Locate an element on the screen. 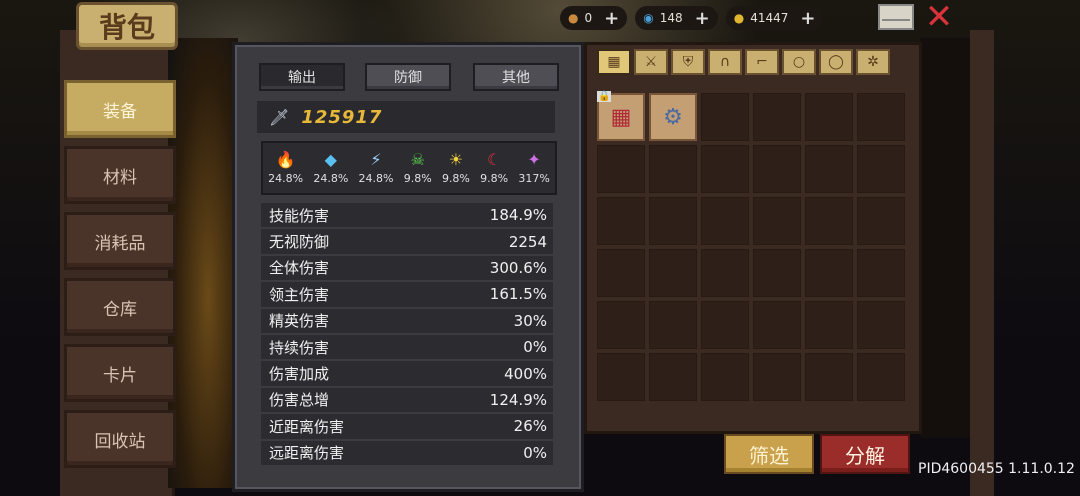 This screenshot has height=496, width=1080. ring-icon: ○ is located at coordinates (799, 62).